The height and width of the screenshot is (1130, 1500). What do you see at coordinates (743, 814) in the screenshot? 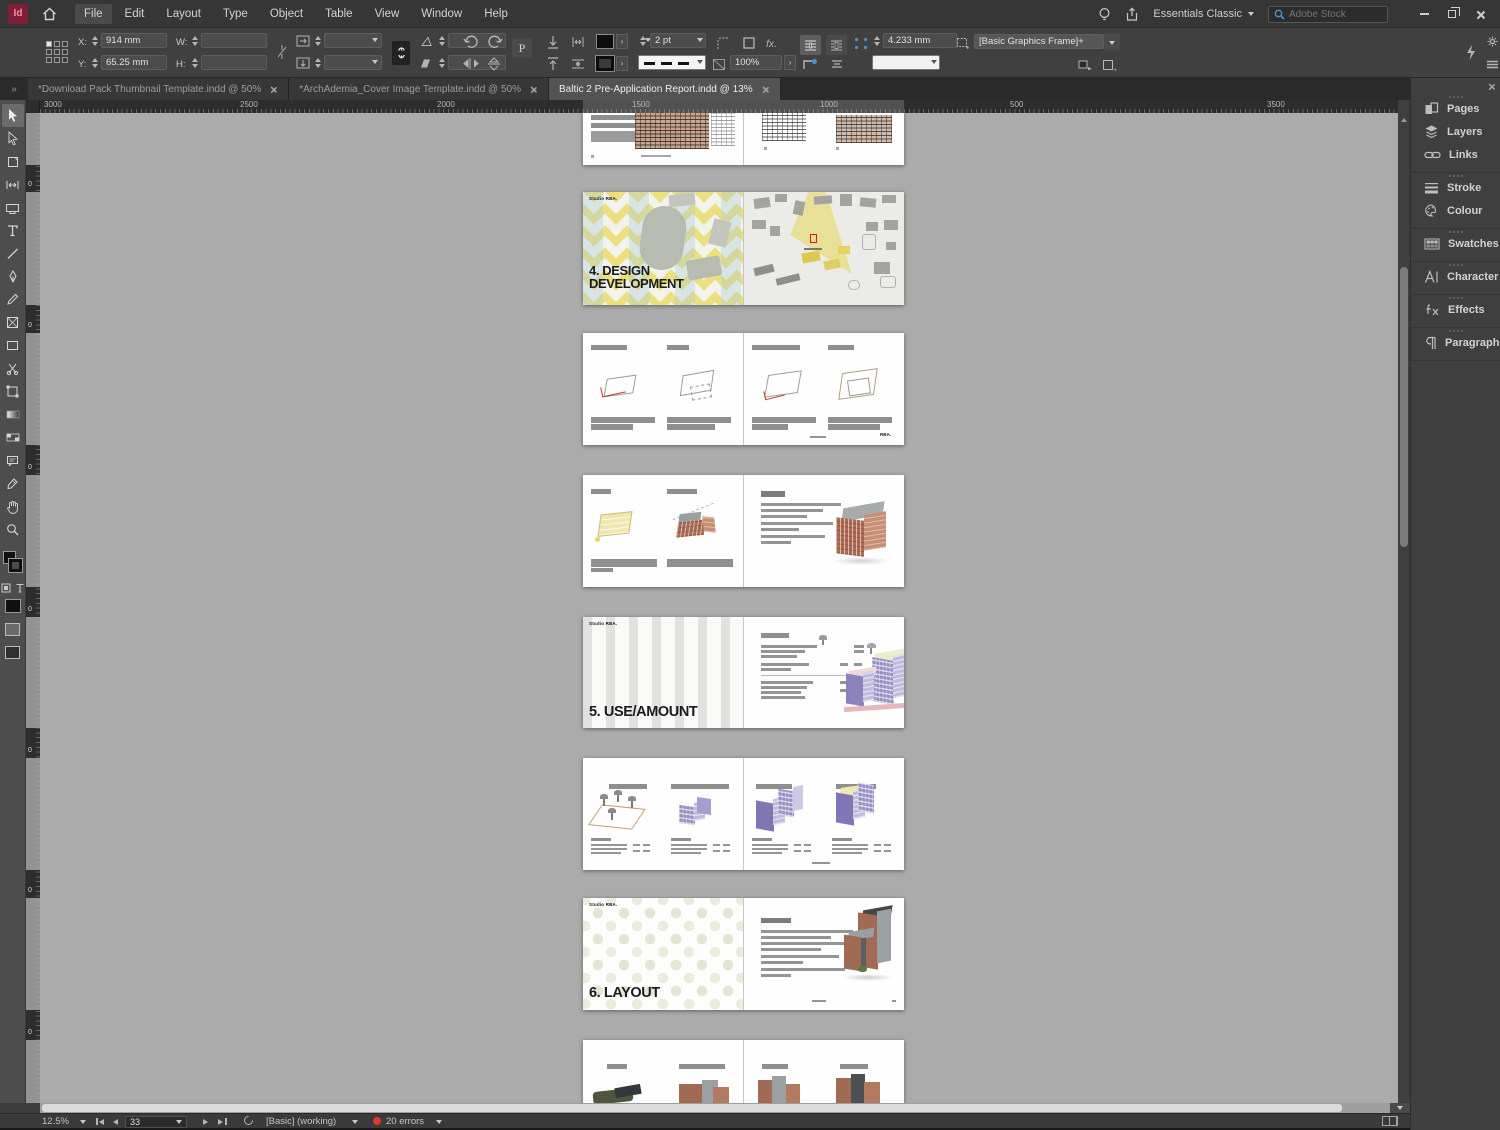
I see `spread-massing-options` at bounding box center [743, 814].